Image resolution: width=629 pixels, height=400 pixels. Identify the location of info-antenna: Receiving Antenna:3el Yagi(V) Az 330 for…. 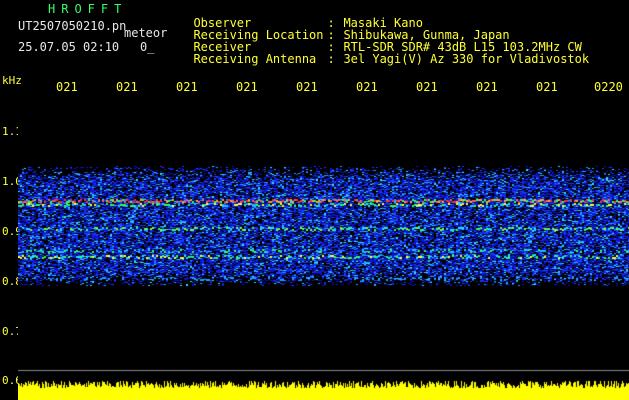
(391, 59).